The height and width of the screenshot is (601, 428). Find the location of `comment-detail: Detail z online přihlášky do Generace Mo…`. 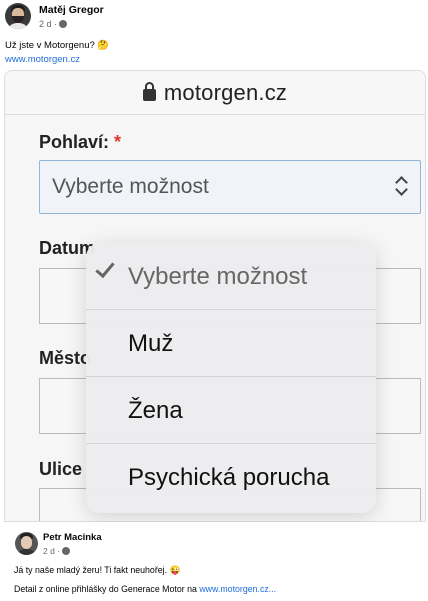

comment-detail: Detail z online přihlášky do Generace Mo… is located at coordinates (145, 589).